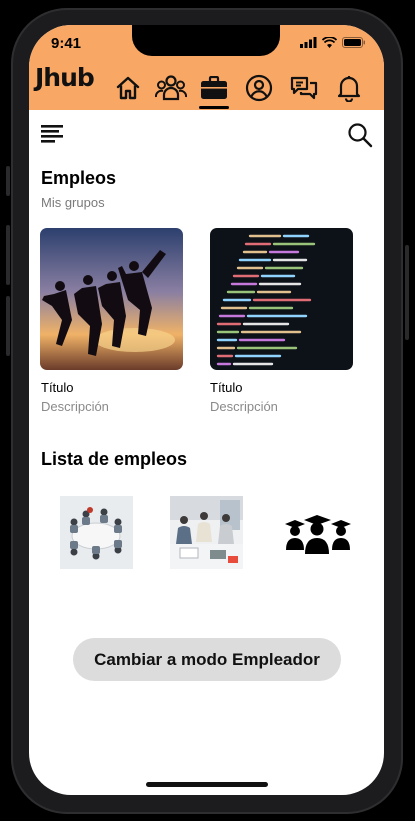 The image size is (415, 821). I want to click on nav-chat, so click(304, 88).